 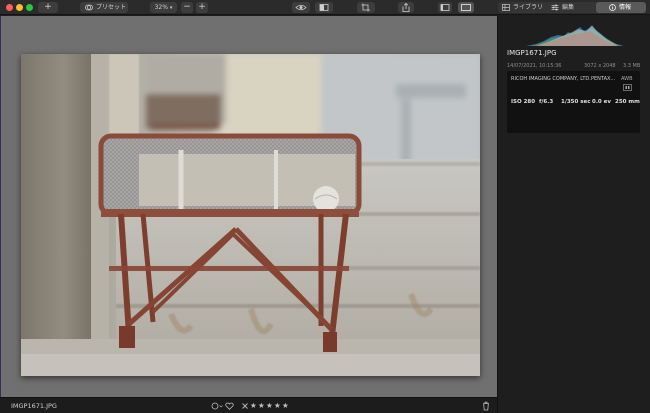 I want to click on reject-icon, so click(x=245, y=406).